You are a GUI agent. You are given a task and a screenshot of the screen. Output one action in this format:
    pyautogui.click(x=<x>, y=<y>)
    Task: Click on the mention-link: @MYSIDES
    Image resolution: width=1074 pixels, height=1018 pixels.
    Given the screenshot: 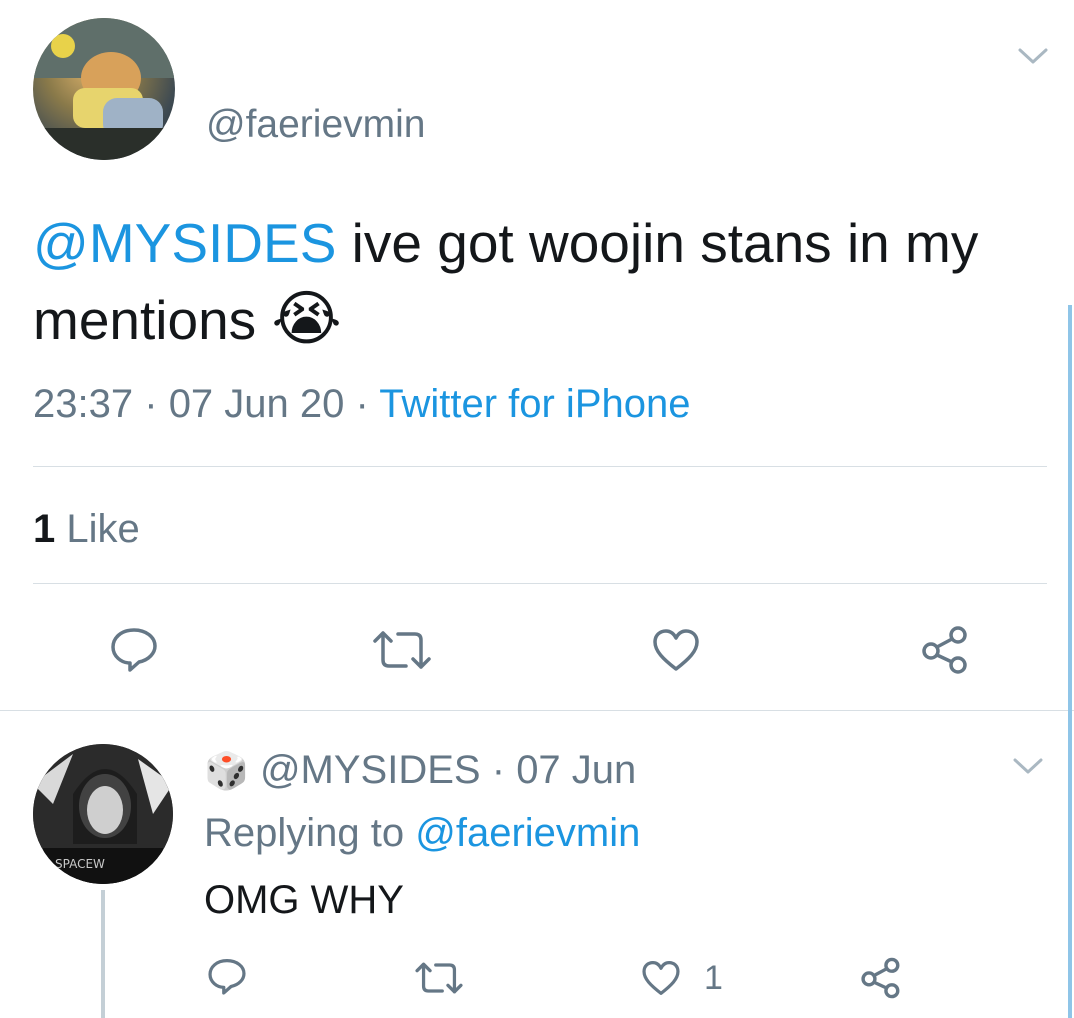 What is the action you would take?
    pyautogui.click(x=184, y=243)
    